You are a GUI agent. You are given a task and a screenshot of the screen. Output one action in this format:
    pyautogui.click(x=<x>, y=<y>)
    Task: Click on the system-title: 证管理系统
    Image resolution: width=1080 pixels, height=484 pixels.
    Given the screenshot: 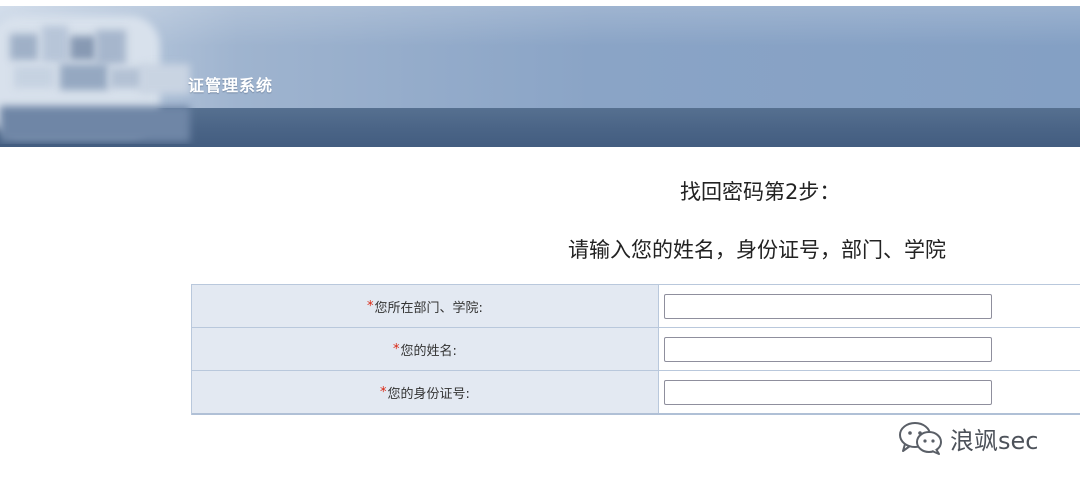 What is the action you would take?
    pyautogui.click(x=231, y=85)
    